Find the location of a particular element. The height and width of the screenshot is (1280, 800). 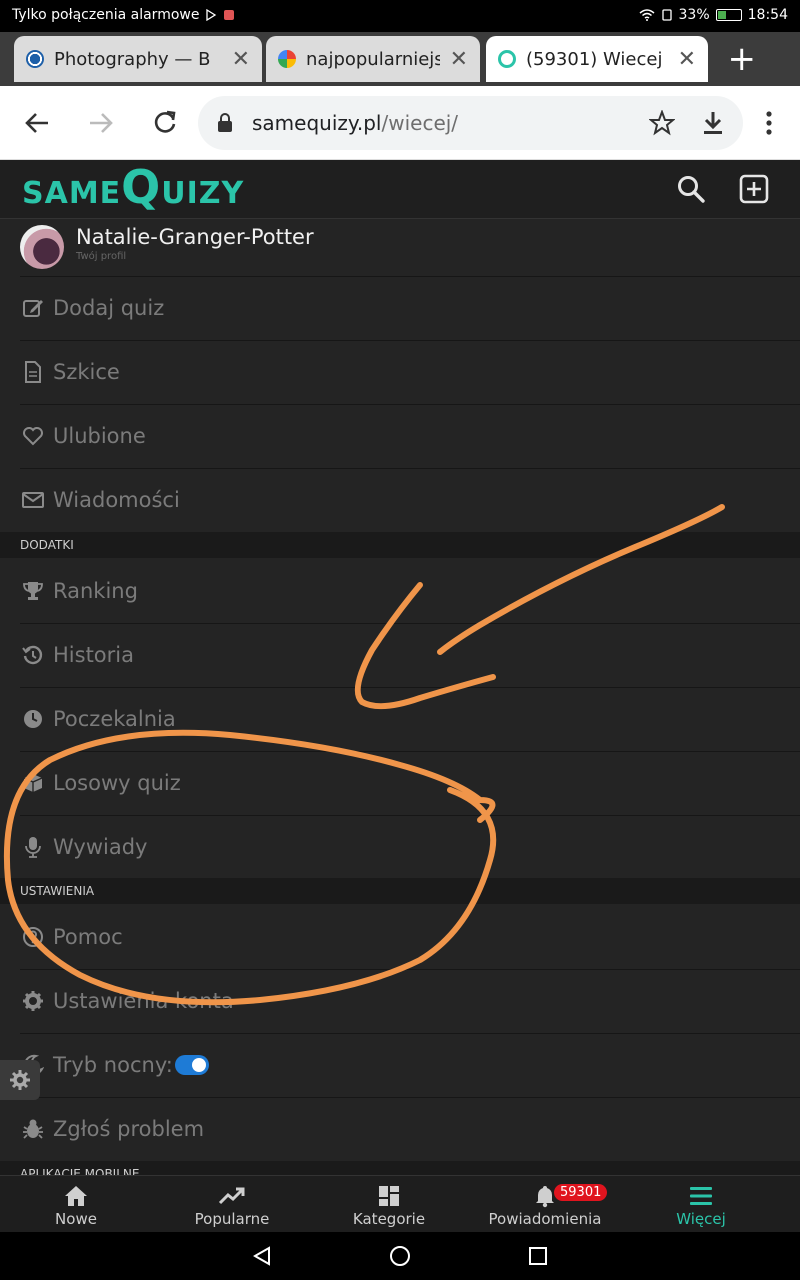

app-notification-icon is located at coordinates (229, 15).